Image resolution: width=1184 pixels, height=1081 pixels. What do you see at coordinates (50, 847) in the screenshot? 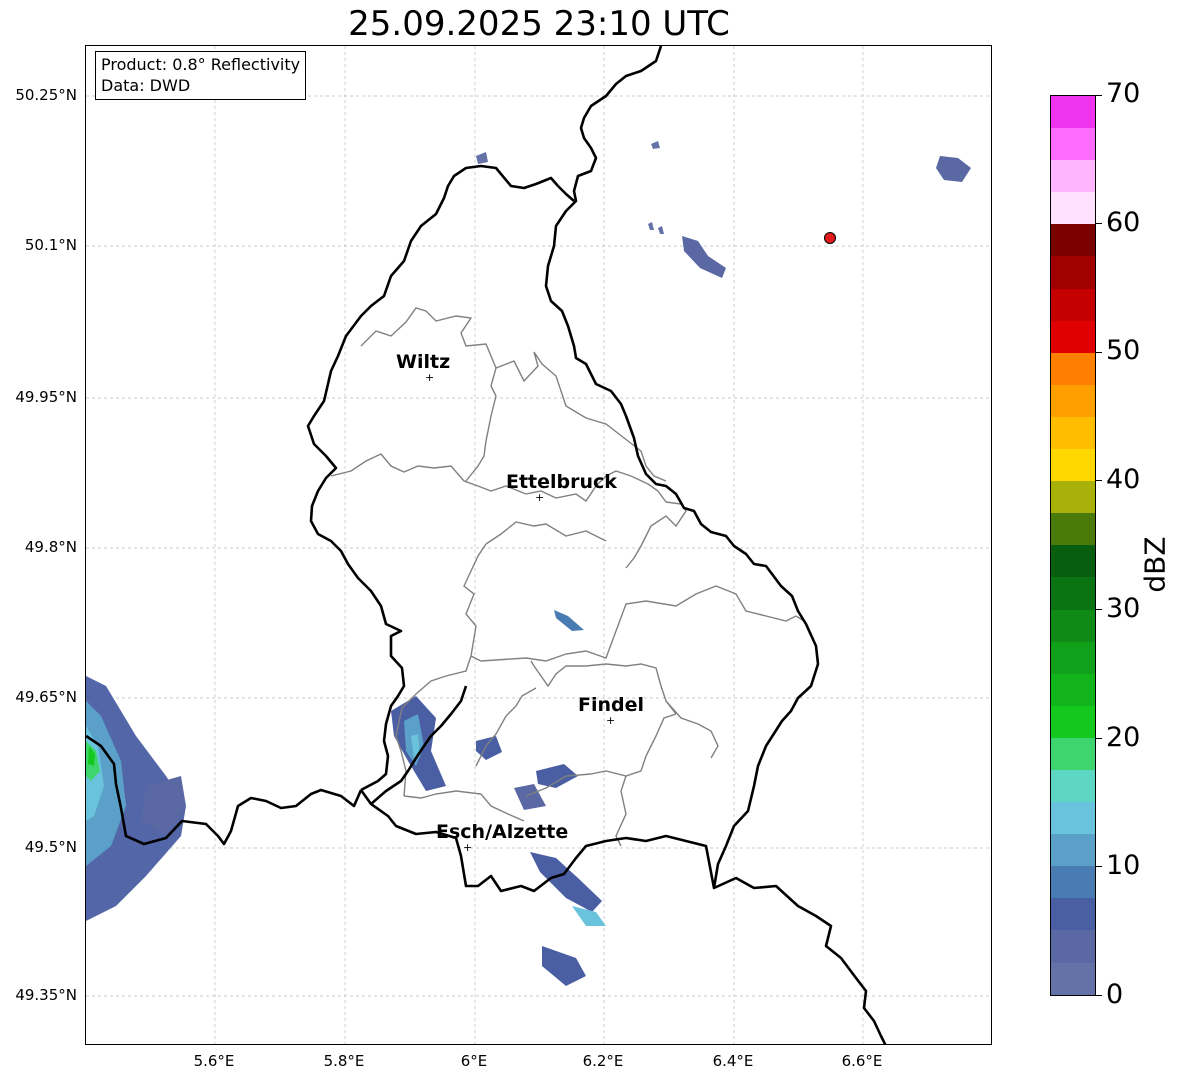
I see `lat-tick-49-5: 49.5°N` at bounding box center [50, 847].